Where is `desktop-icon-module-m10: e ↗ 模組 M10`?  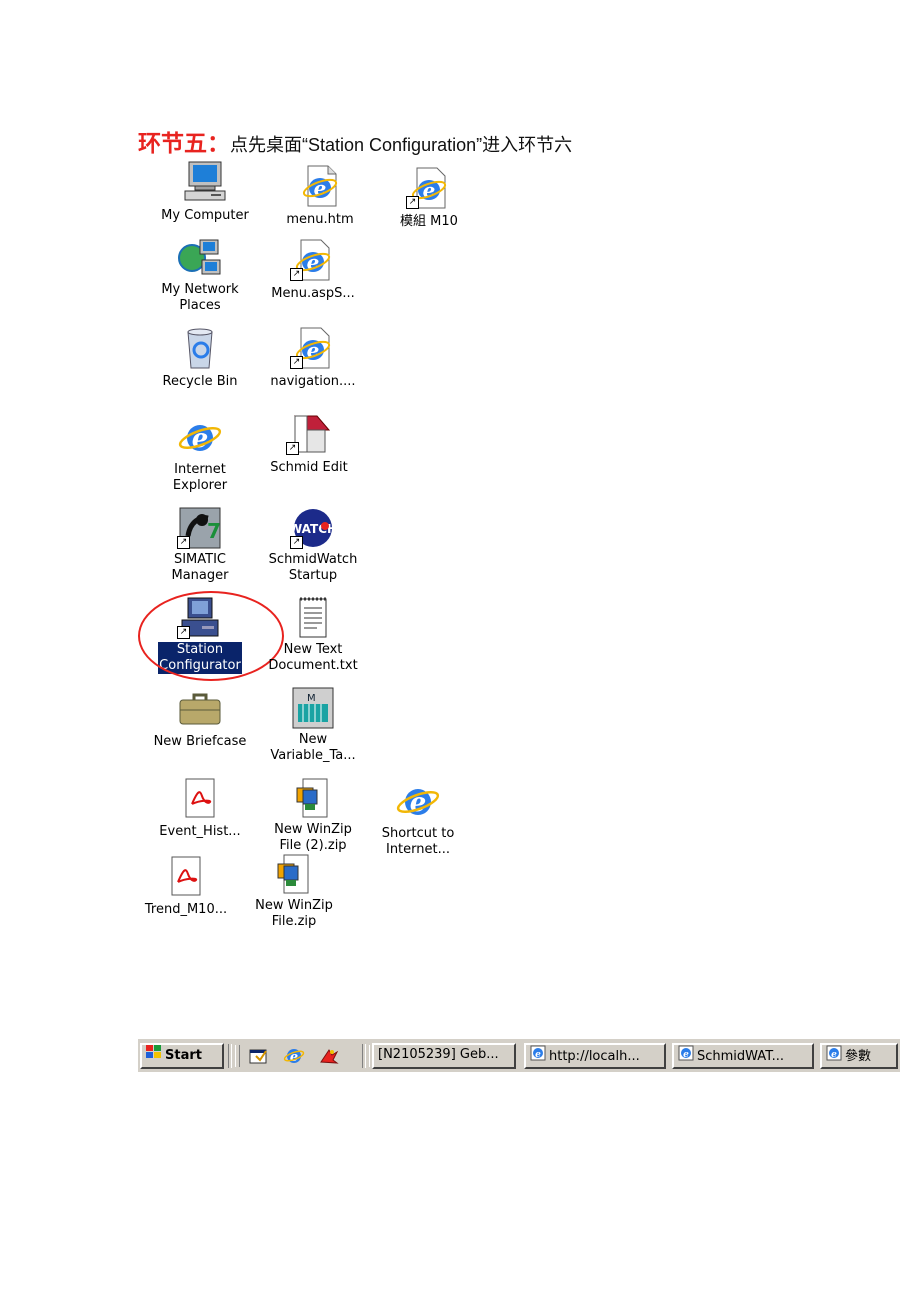
desktop-icon-module-m10: e ↗ 模組 M10 is located at coordinates (429, 198).